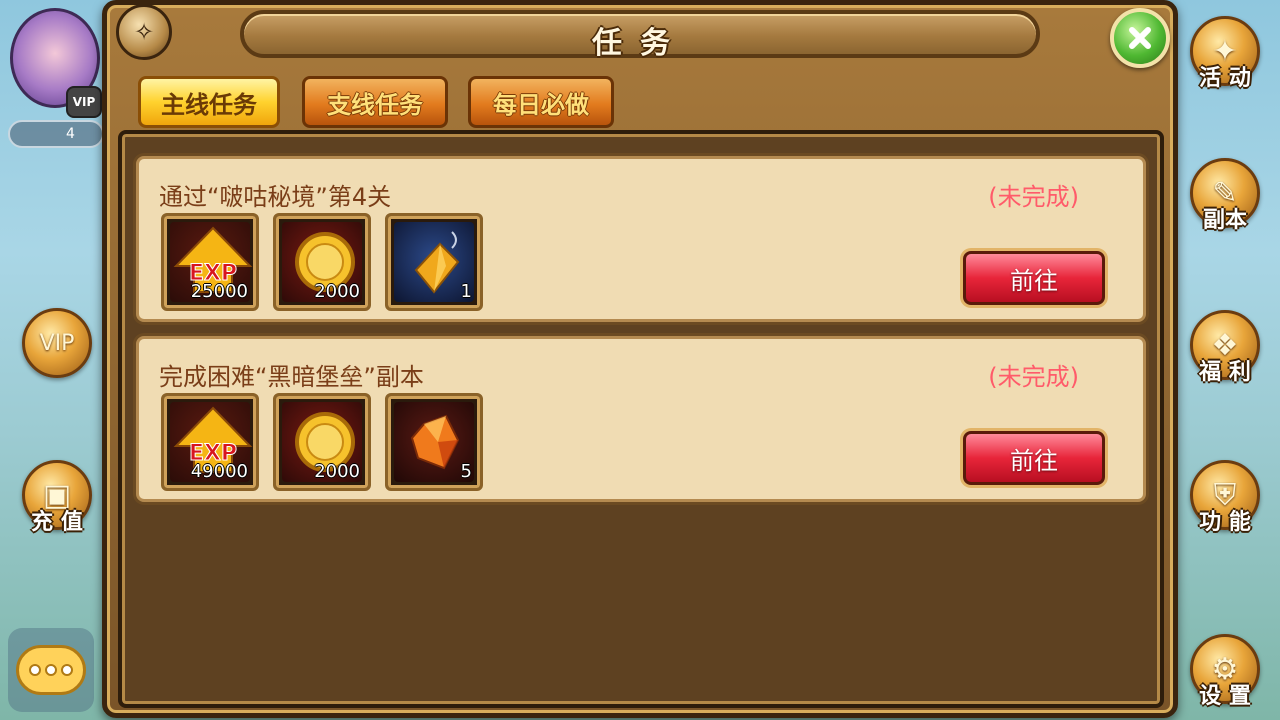 The width and height of the screenshot is (1280, 720). Describe the element at coordinates (1224, 220) in the screenshot. I see `dungeon-label: 副本` at that location.